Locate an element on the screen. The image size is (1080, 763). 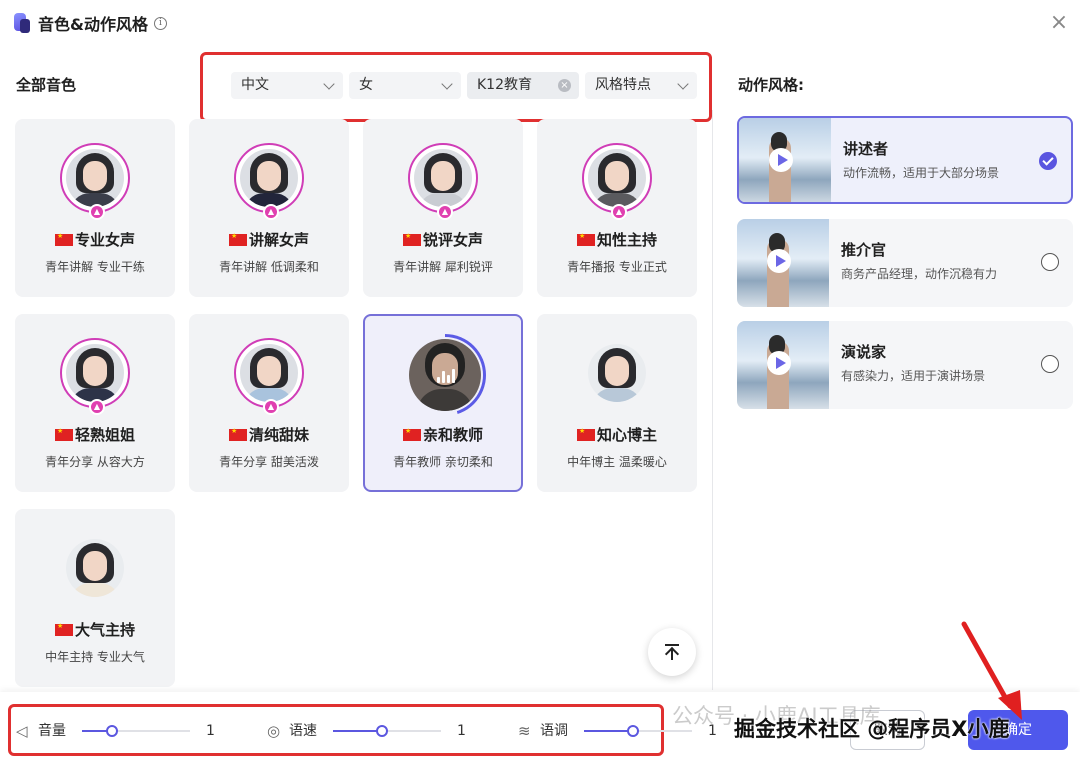
voice-card: ▲ 专业女声 青年讲解 专业干练 is located at coordinates (95, 208).